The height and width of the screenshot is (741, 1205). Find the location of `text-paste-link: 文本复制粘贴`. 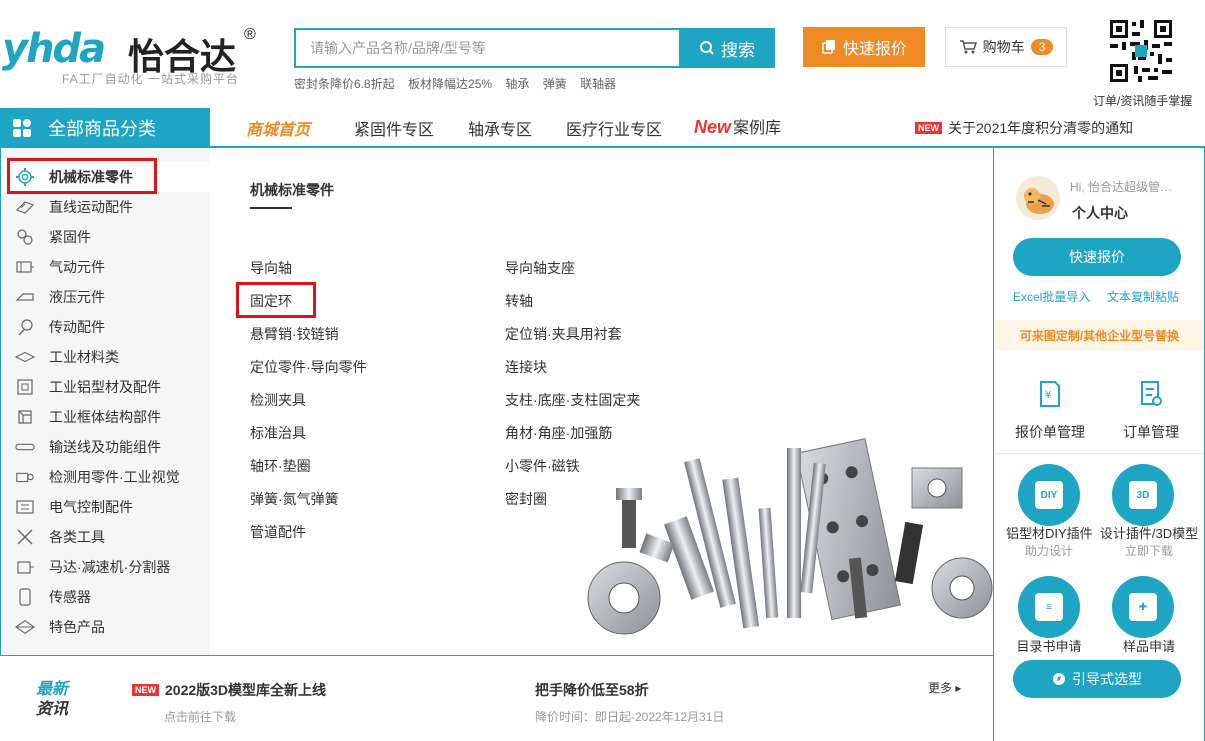

text-paste-link: 文本复制粘贴 is located at coordinates (1143, 296).